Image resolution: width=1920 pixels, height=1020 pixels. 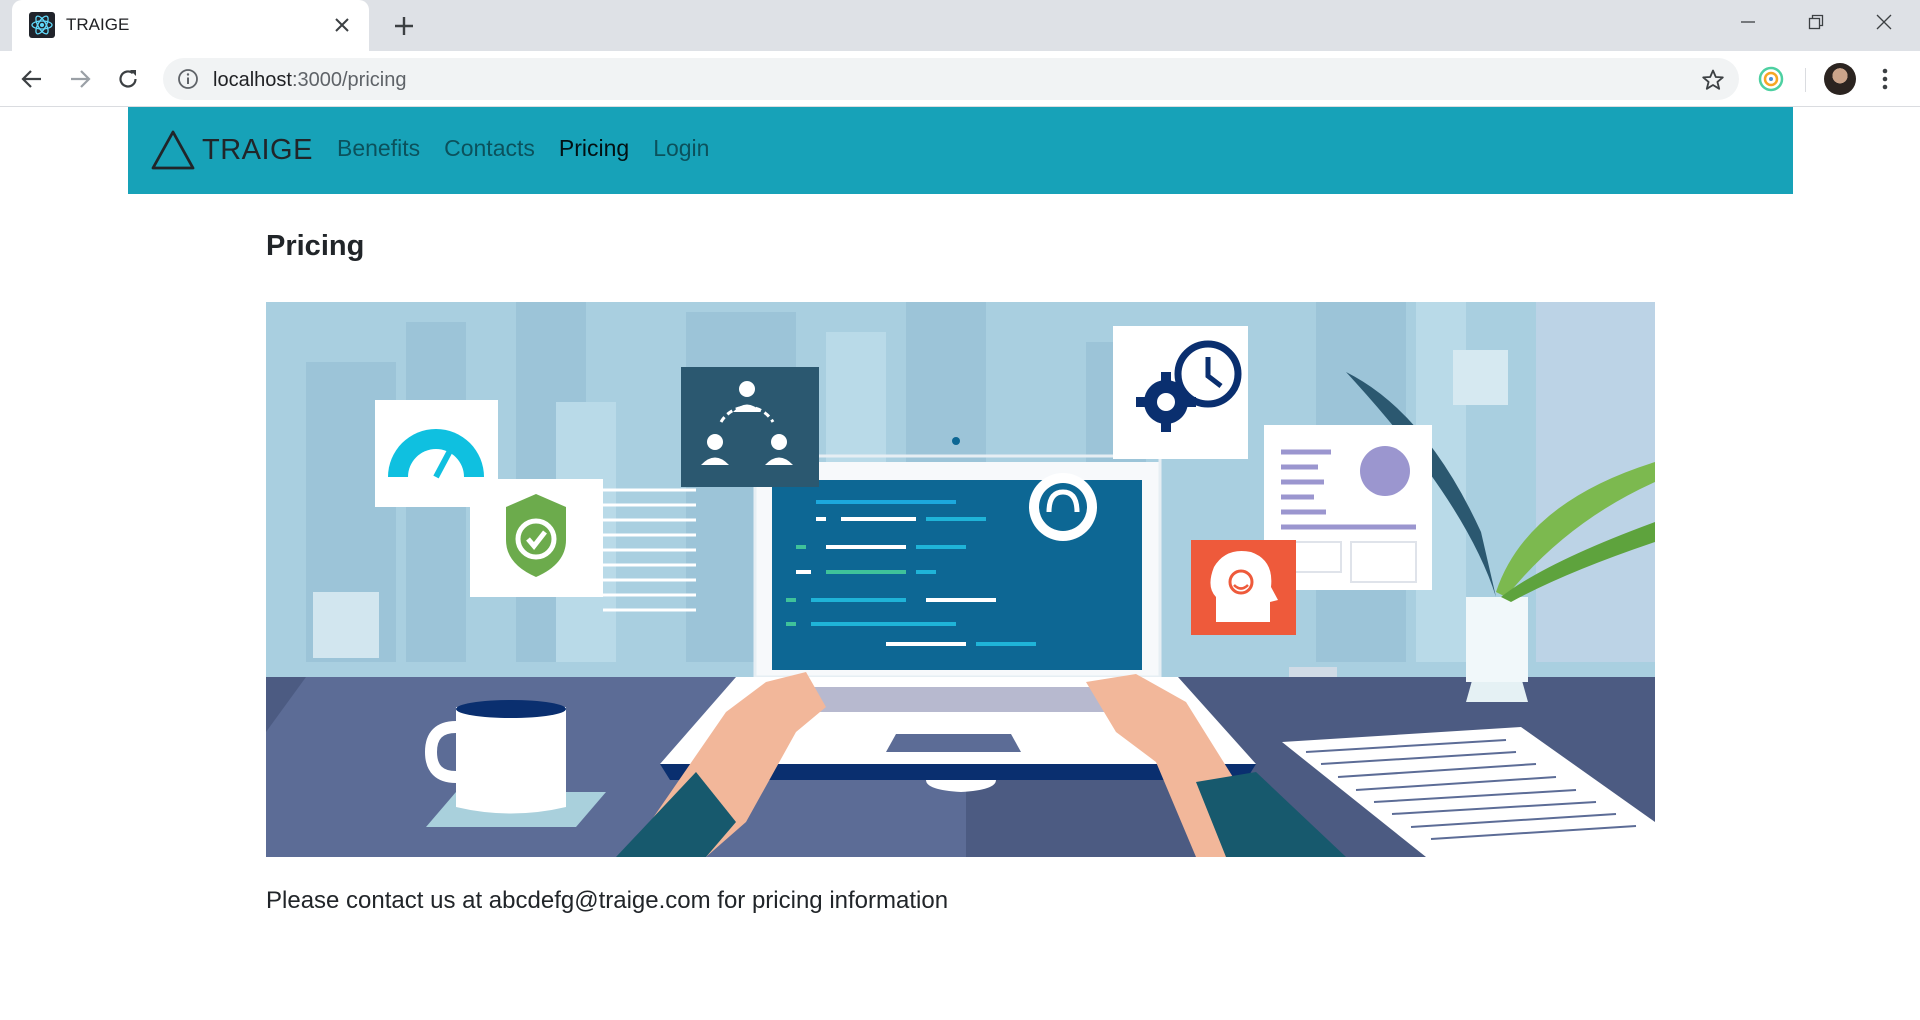 I want to click on extension-icon, so click(x=1771, y=79).